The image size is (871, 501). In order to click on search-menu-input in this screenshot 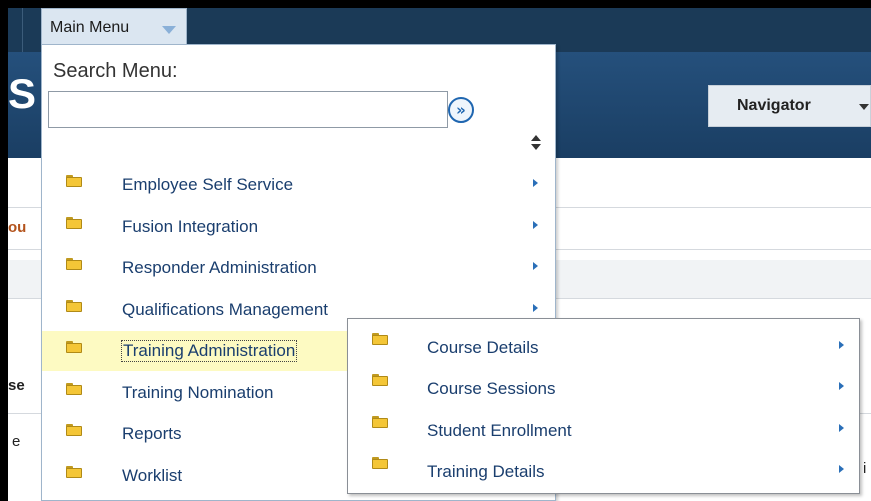, I will do `click(248, 109)`.